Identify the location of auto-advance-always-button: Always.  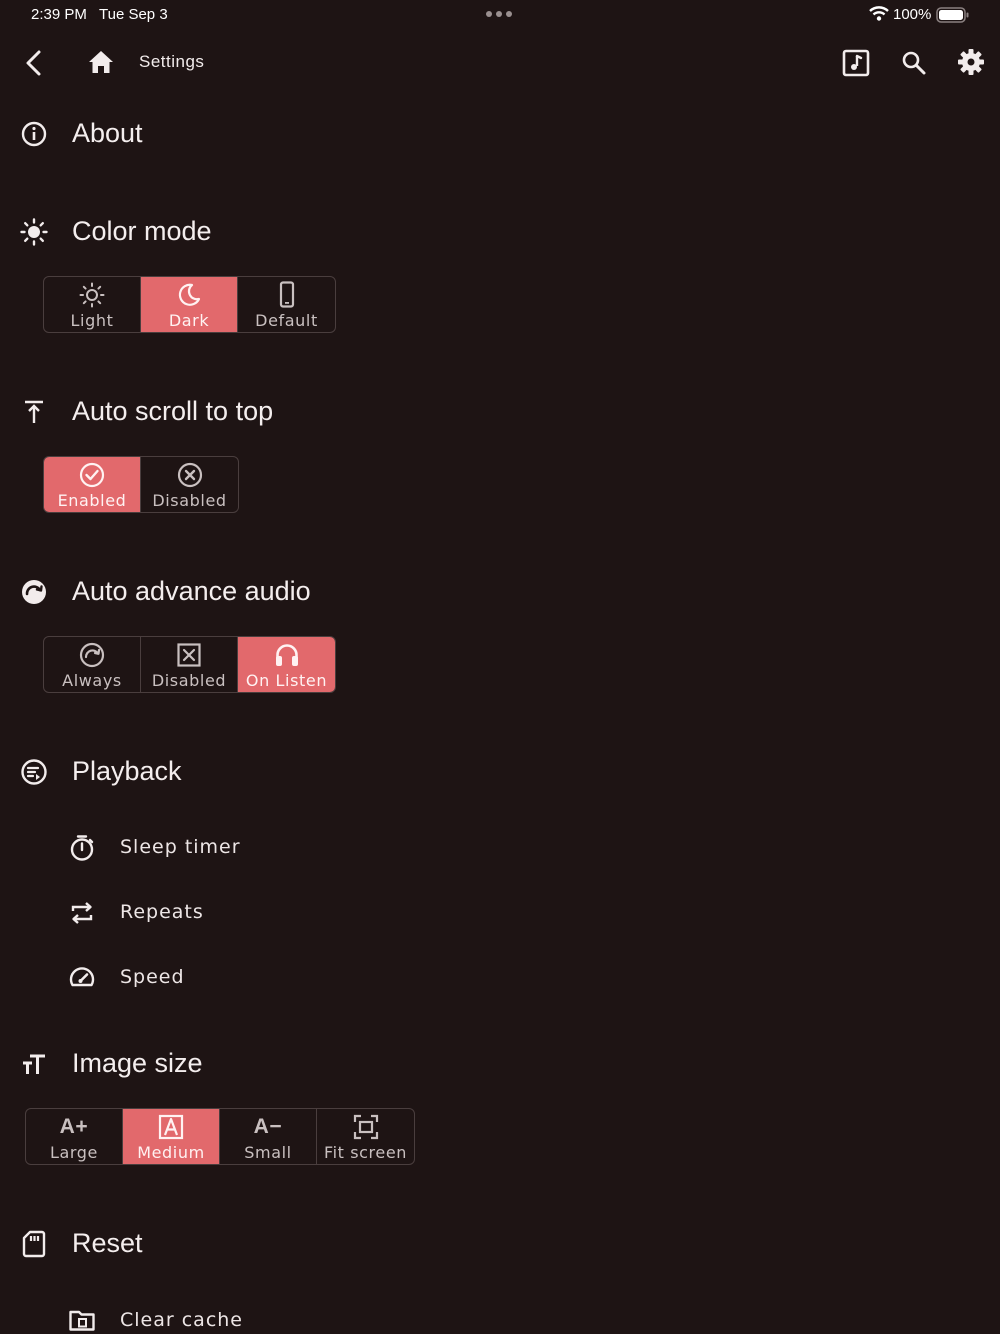
(92, 664).